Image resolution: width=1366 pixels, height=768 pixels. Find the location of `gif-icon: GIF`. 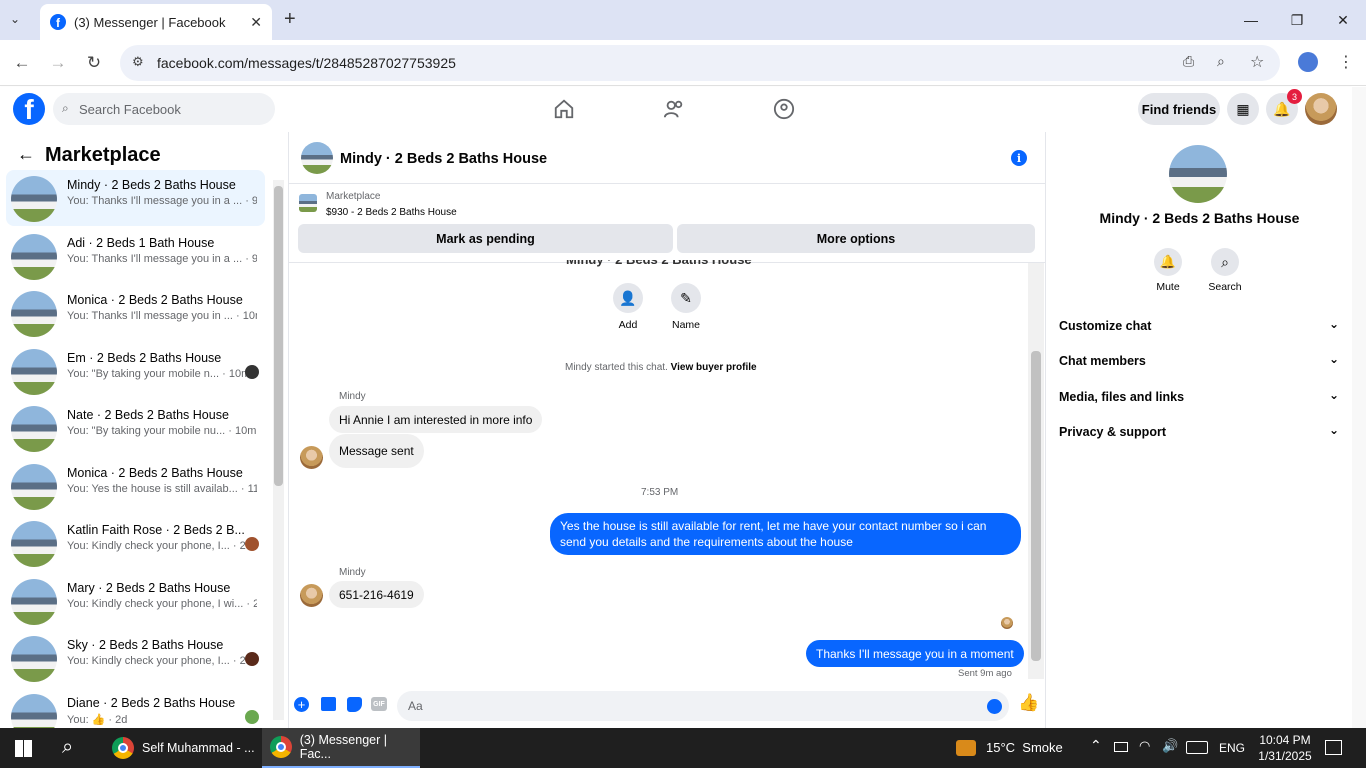

gif-icon: GIF is located at coordinates (379, 704).